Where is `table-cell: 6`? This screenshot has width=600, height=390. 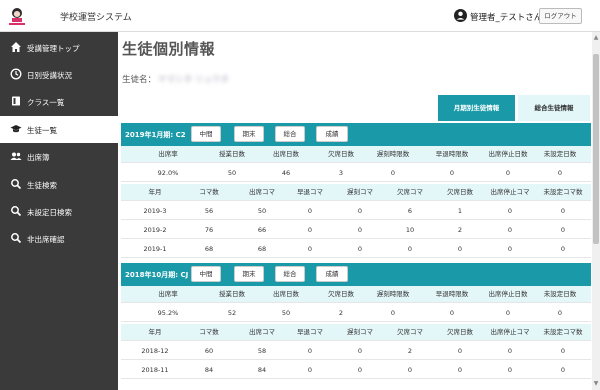
table-cell: 6 is located at coordinates (410, 211).